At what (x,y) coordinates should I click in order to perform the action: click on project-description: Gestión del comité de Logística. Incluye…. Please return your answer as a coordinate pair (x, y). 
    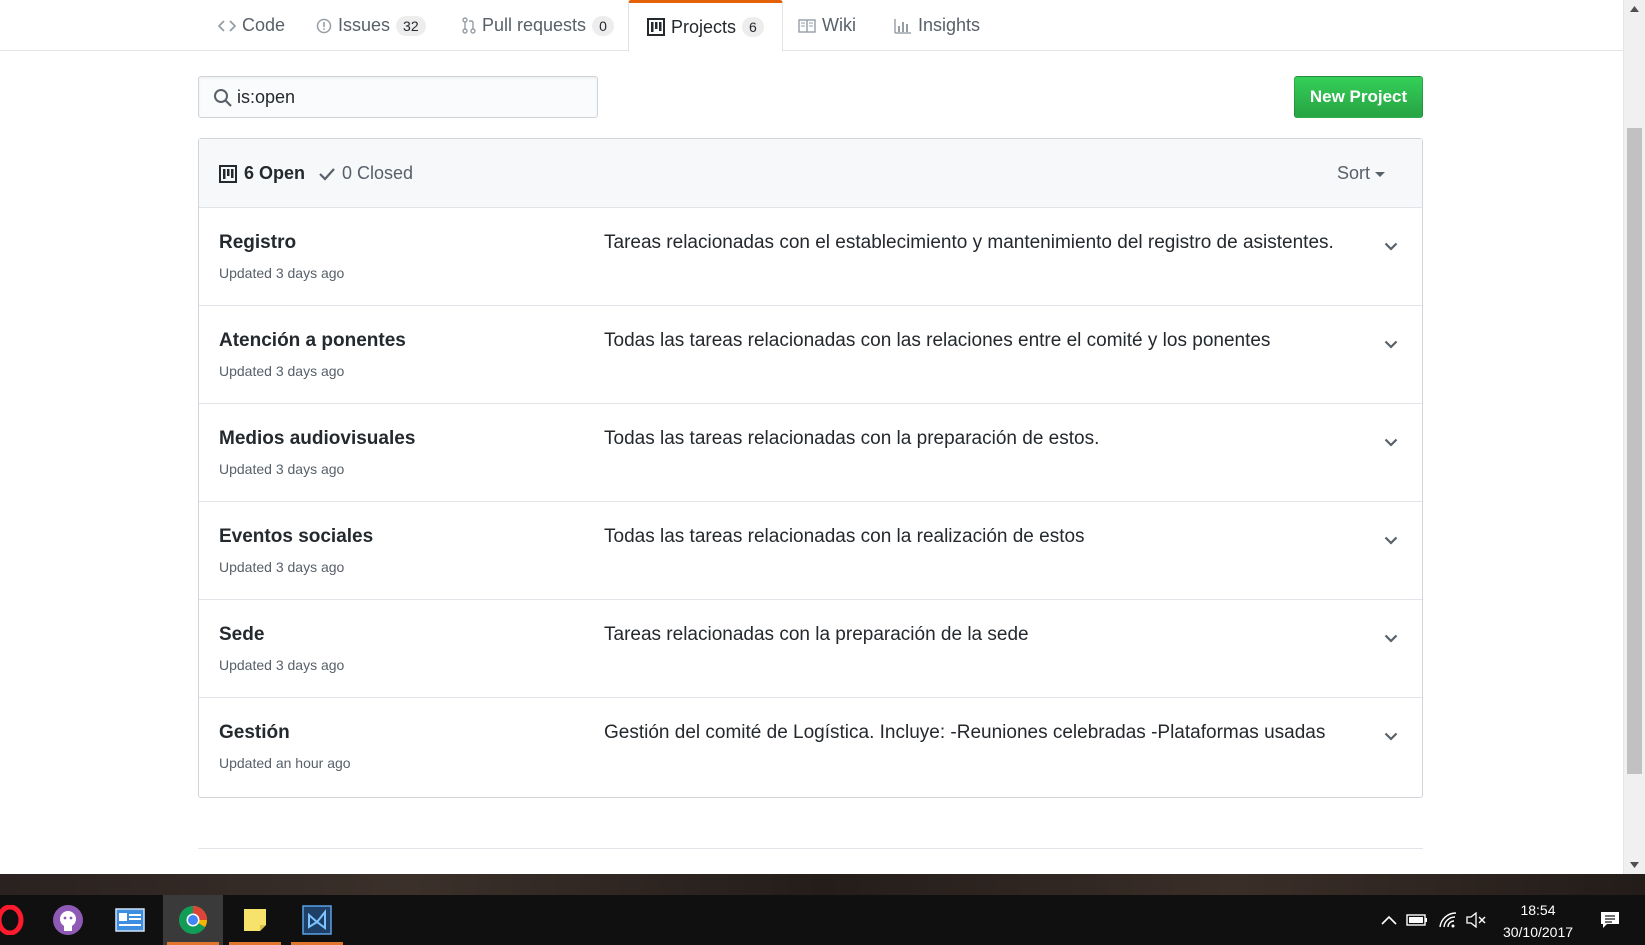
    Looking at the image, I should click on (965, 732).